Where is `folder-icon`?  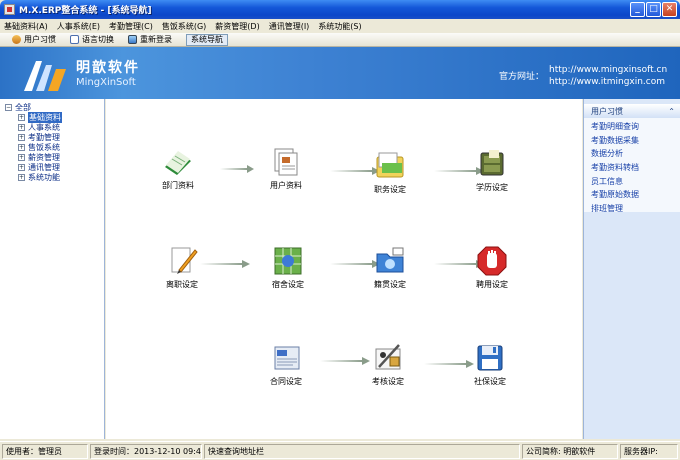 folder-icon is located at coordinates (390, 165).